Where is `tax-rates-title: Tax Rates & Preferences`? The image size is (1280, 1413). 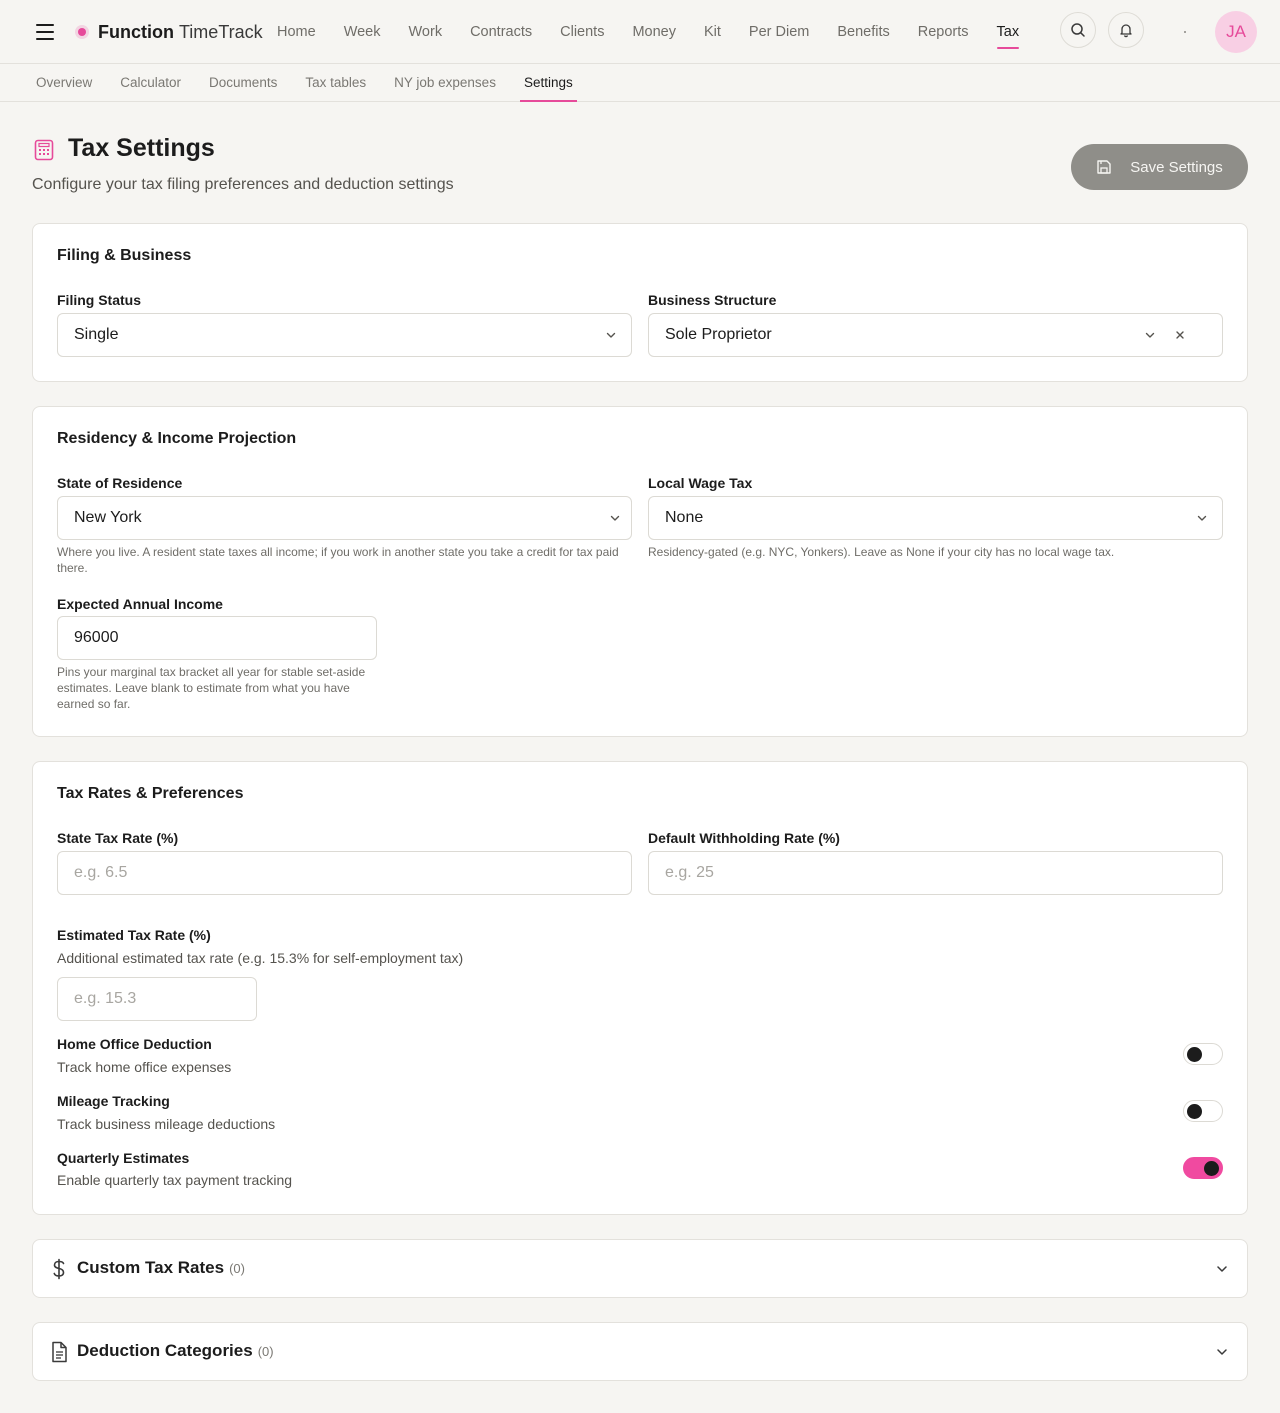
tax-rates-title: Tax Rates & Preferences is located at coordinates (150, 793).